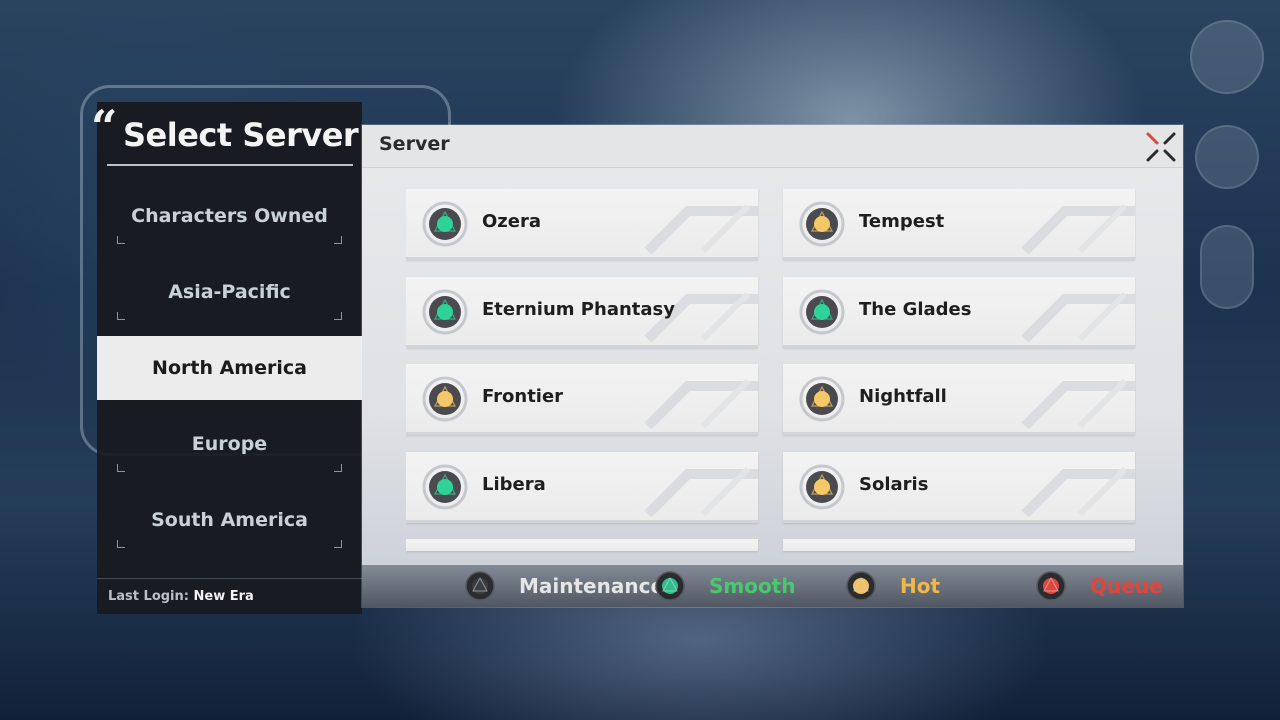 This screenshot has width=1280, height=720. I want to click on hud-avatar-bg, so click(1227, 57).